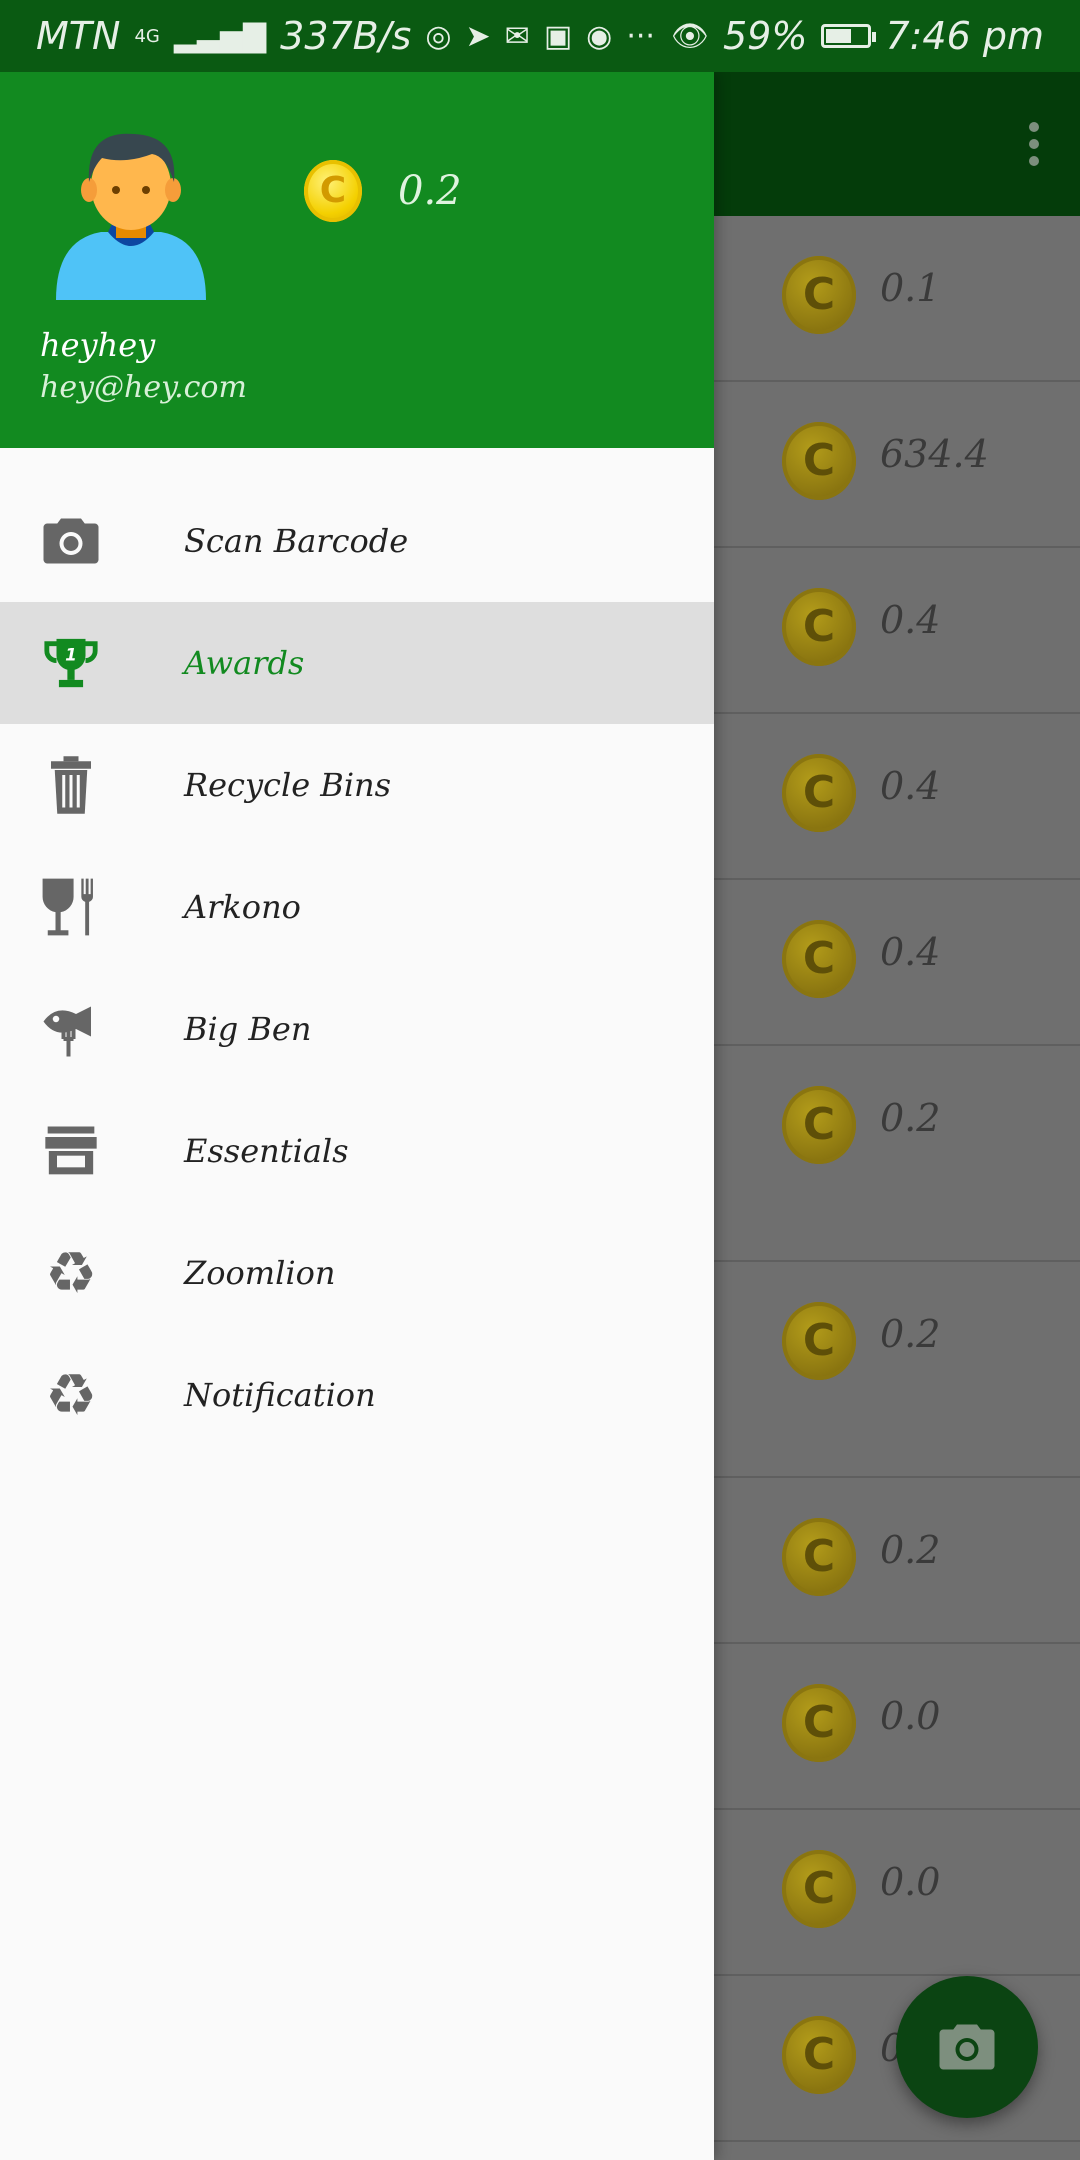 The width and height of the screenshot is (1080, 2160). What do you see at coordinates (71, 907) in the screenshot?
I see `glass-fork-icon` at bounding box center [71, 907].